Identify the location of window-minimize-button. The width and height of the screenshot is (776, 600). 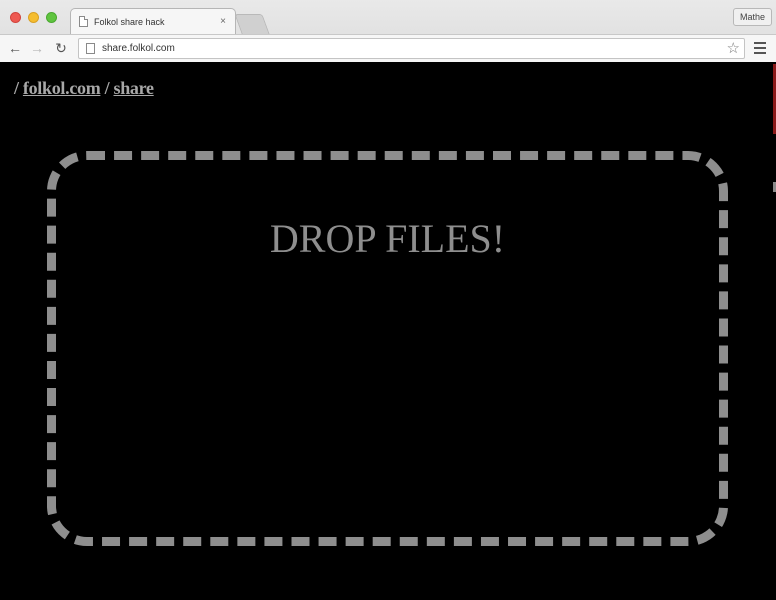
(33, 17).